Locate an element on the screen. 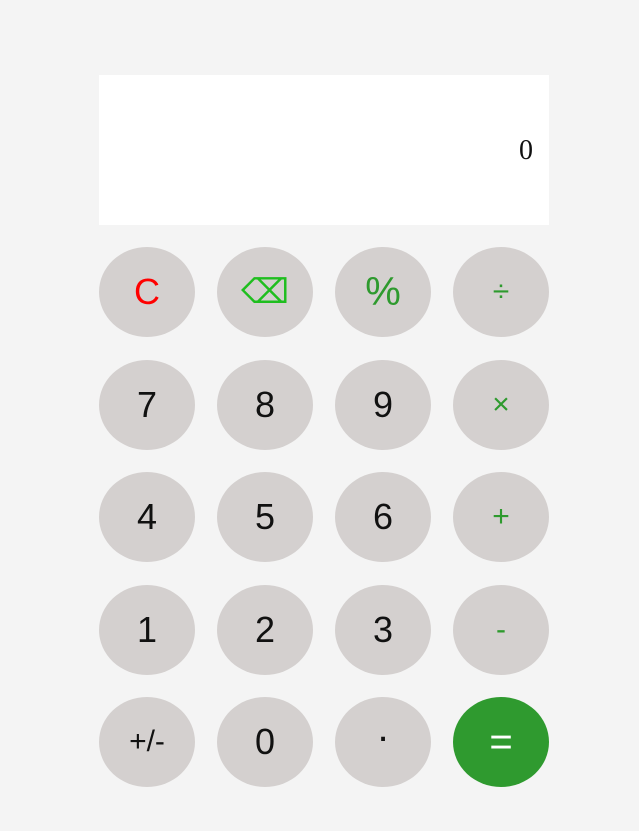 This screenshot has height=831, width=639. percent-button: % is located at coordinates (383, 292).